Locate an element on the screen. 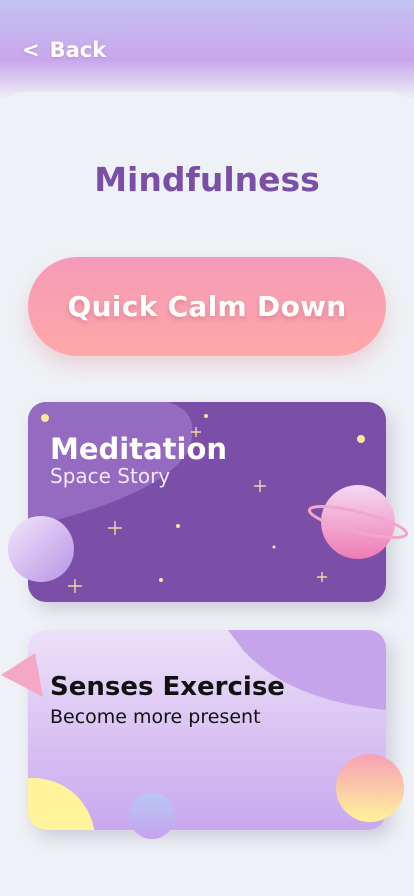 Image resolution: width=414 pixels, height=896 pixels. quick-calm-down-button: Quick Calm Down is located at coordinates (207, 306).